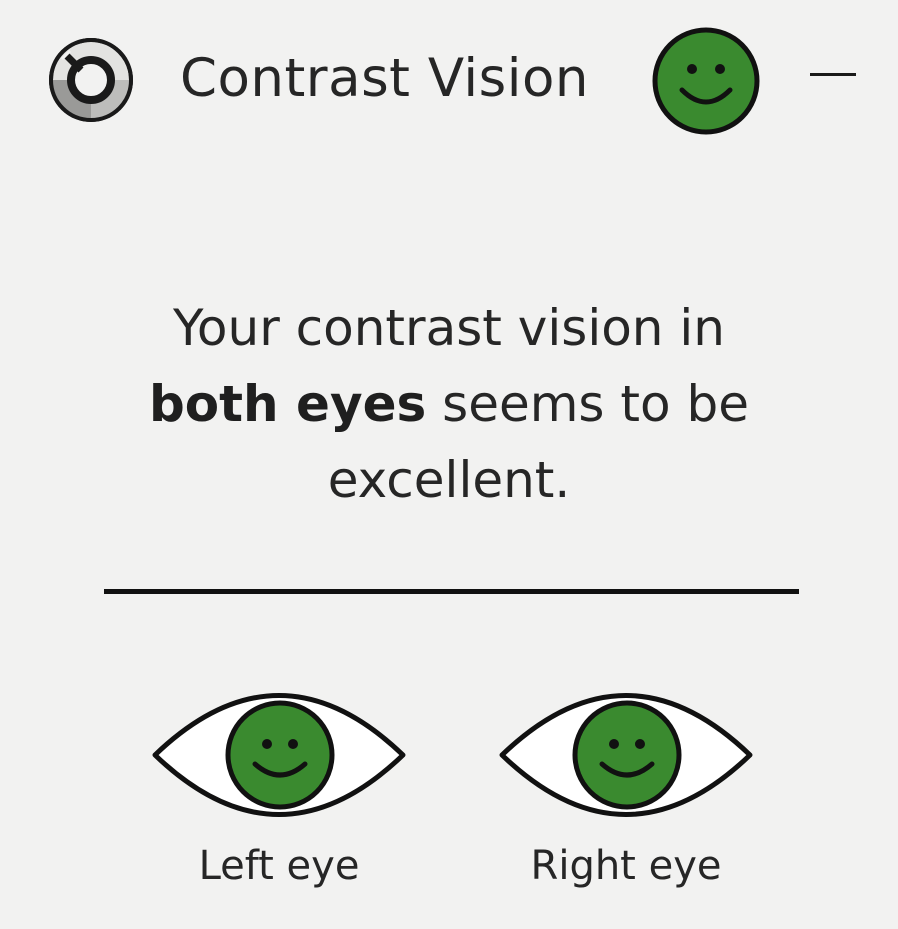  What do you see at coordinates (91, 80) in the screenshot?
I see `contrast-ring-logo-icon` at bounding box center [91, 80].